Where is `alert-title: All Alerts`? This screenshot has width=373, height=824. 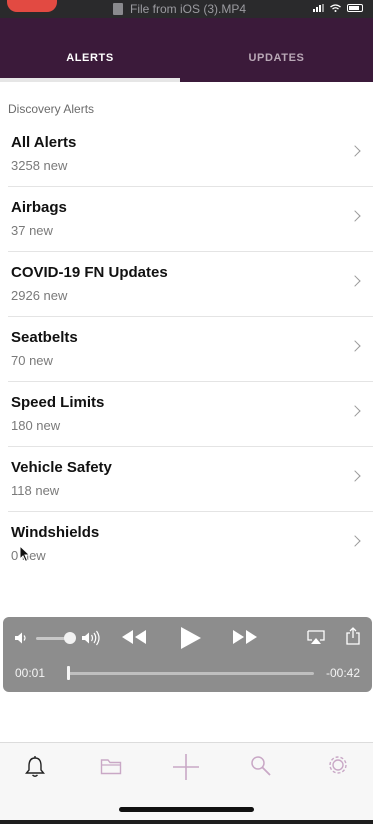 alert-title: All Alerts is located at coordinates (44, 142).